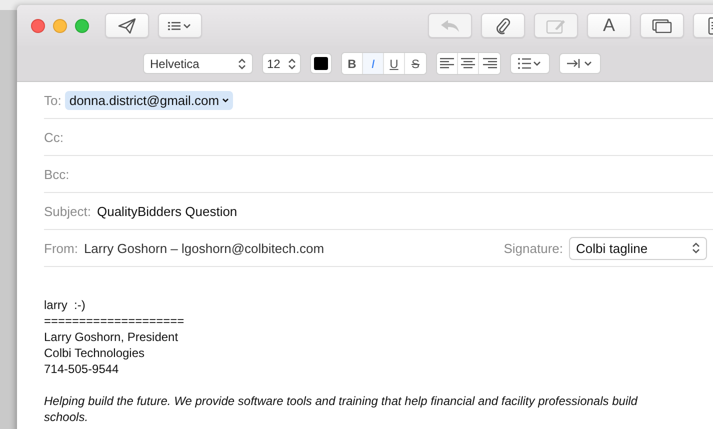 The width and height of the screenshot is (713, 429). Describe the element at coordinates (556, 26) in the screenshot. I see `markup-pen-icon` at that location.